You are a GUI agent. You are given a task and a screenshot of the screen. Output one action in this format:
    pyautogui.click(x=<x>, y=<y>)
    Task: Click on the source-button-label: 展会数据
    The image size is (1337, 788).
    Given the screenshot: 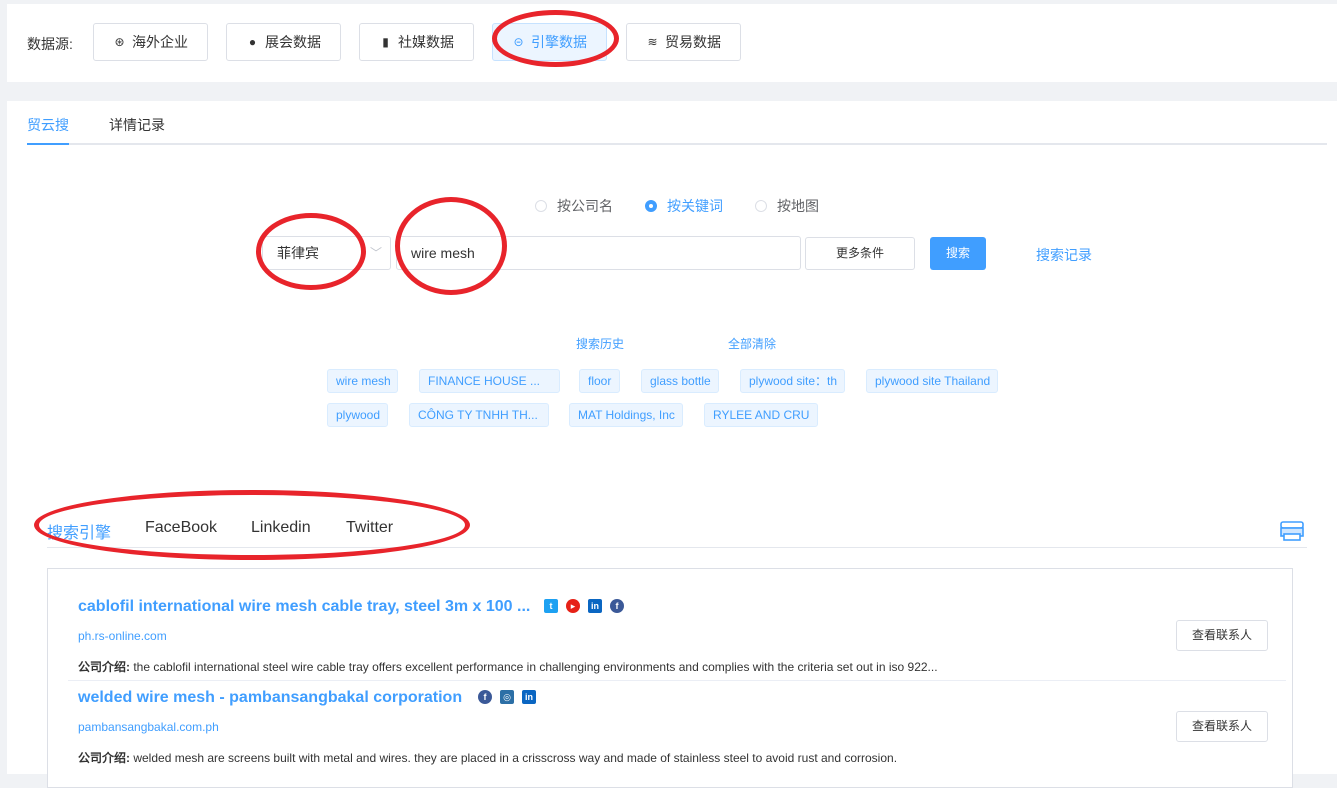 What is the action you would take?
    pyautogui.click(x=293, y=42)
    